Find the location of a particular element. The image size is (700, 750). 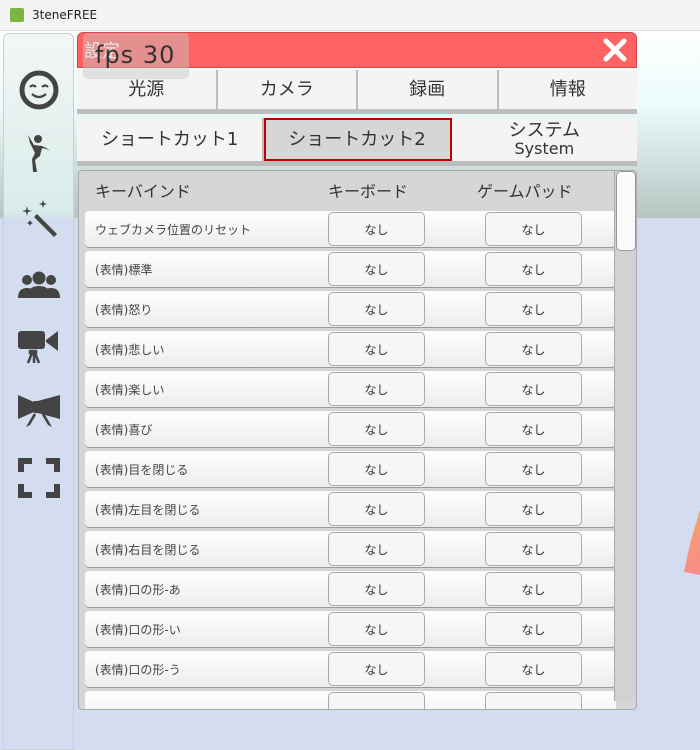

app-logo-icon is located at coordinates (17, 15).